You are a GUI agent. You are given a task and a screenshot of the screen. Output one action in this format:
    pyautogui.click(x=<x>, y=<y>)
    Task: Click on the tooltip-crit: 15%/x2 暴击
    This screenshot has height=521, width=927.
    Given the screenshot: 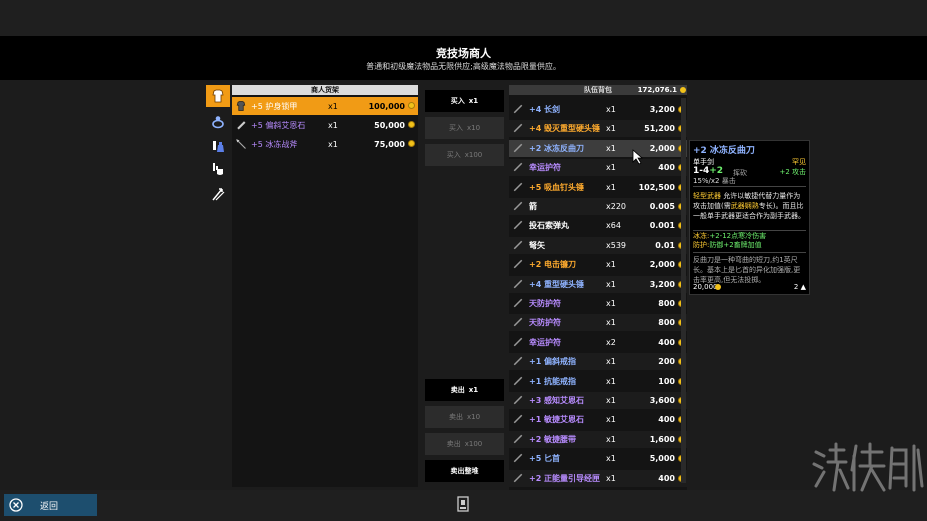 What is the action you would take?
    pyautogui.click(x=714, y=181)
    